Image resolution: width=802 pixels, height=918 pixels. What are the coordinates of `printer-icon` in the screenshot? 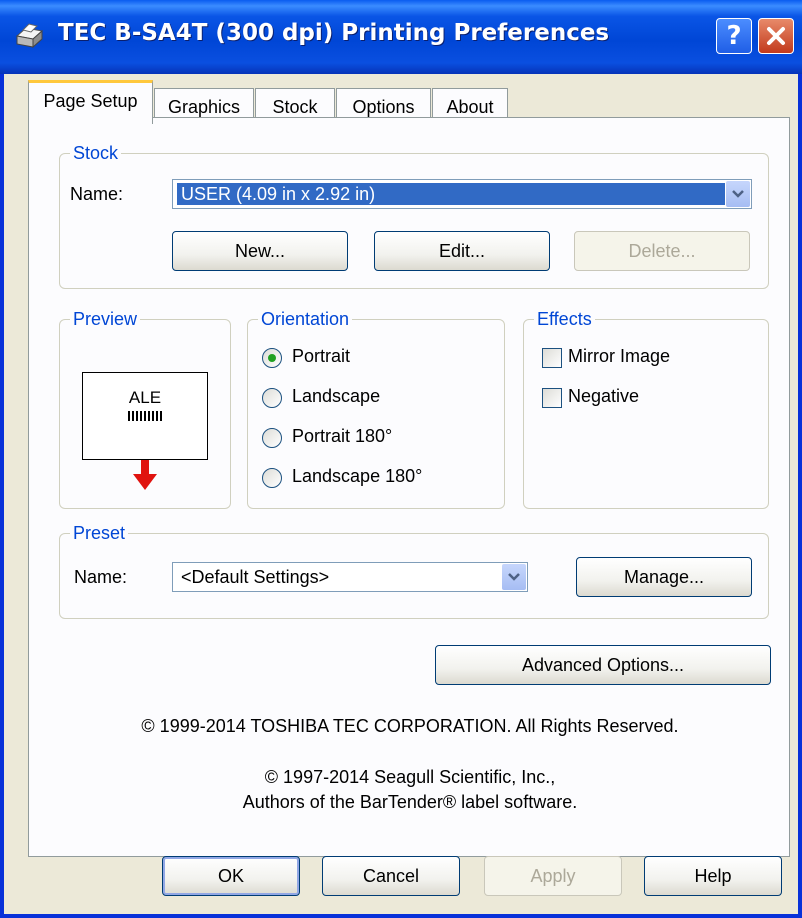 It's located at (29, 36).